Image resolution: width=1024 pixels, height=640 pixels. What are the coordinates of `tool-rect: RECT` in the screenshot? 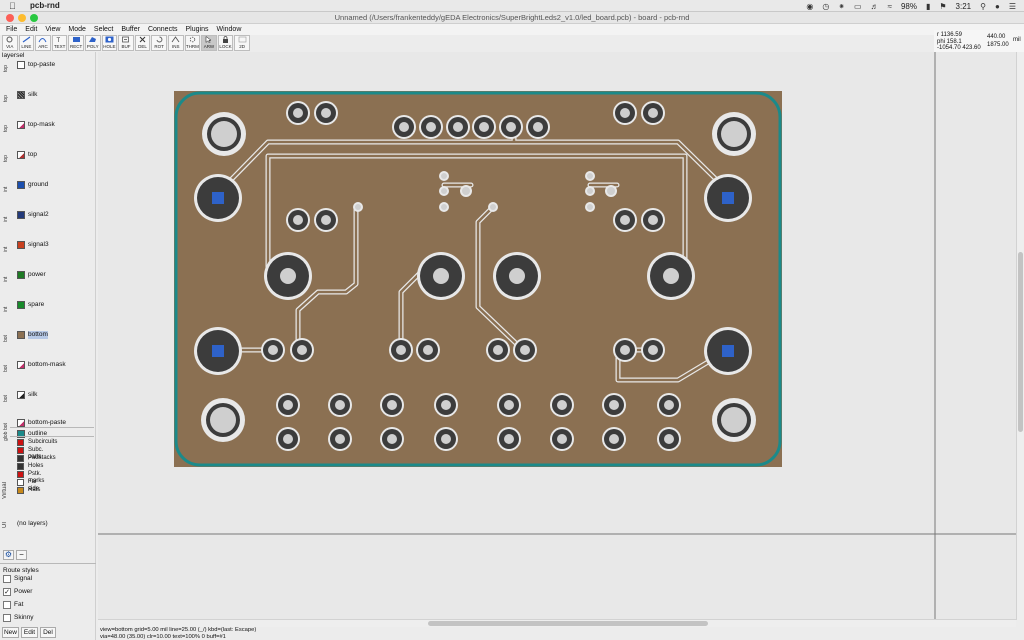 It's located at (76, 43).